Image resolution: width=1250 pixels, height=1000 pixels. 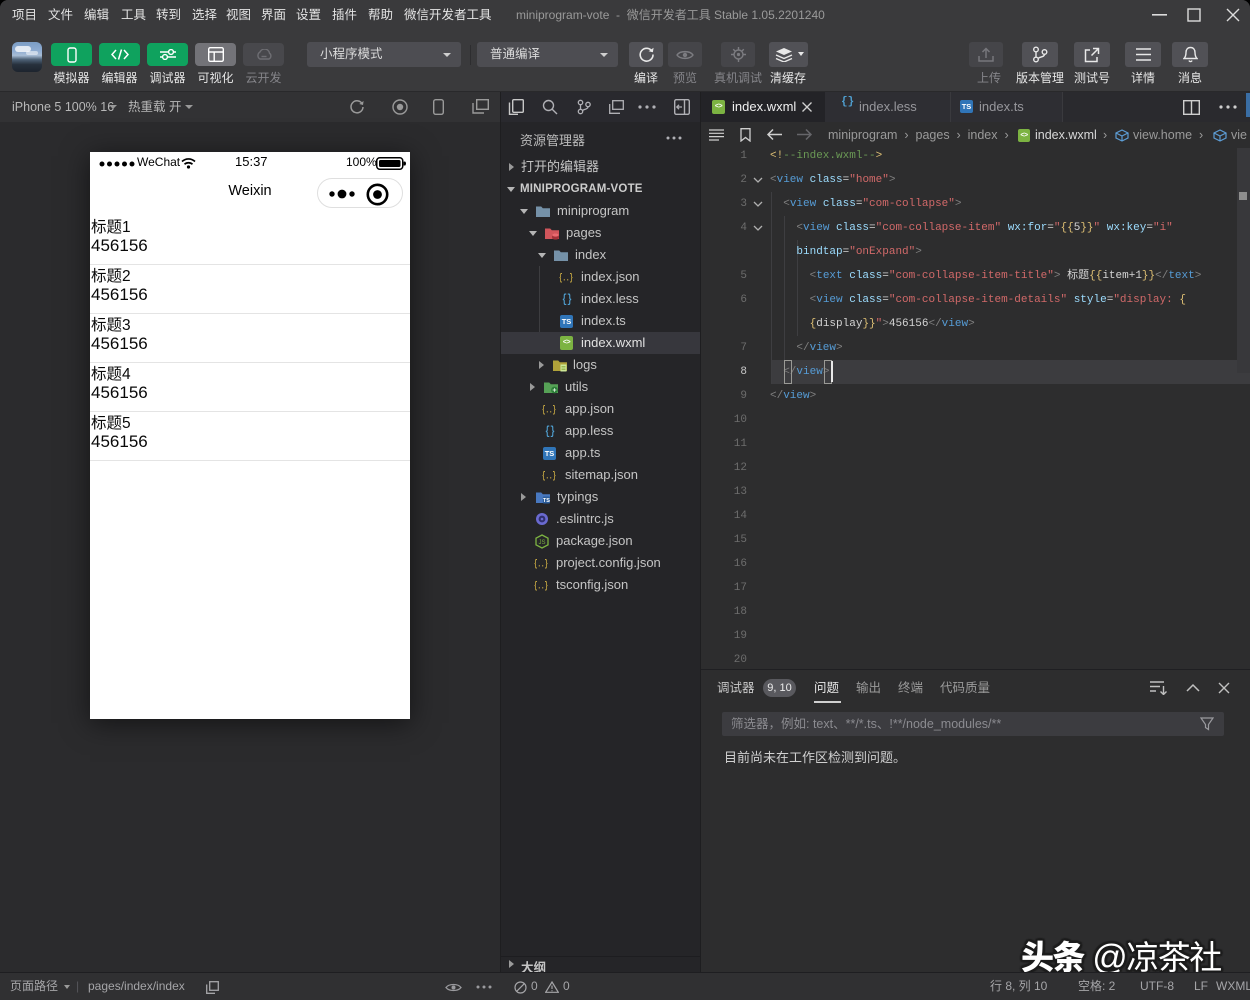 I want to click on svg-text: TS, so click(x=546, y=501).